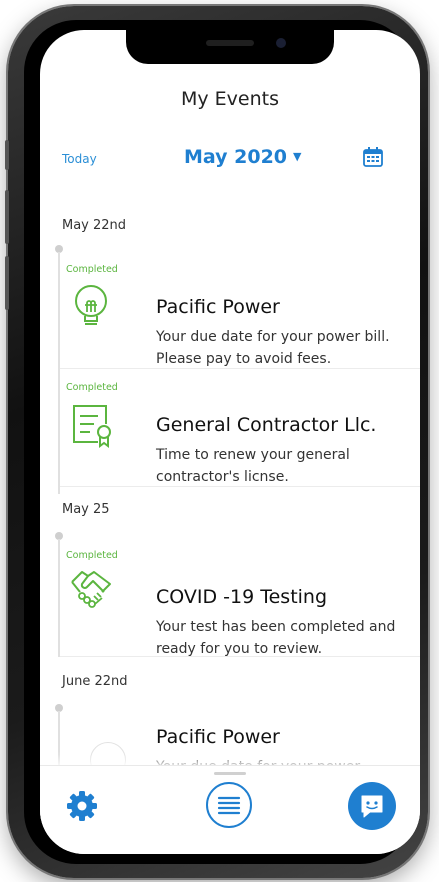 Image resolution: width=439 pixels, height=882 pixels. What do you see at coordinates (230, 47) in the screenshot?
I see `notch` at bounding box center [230, 47].